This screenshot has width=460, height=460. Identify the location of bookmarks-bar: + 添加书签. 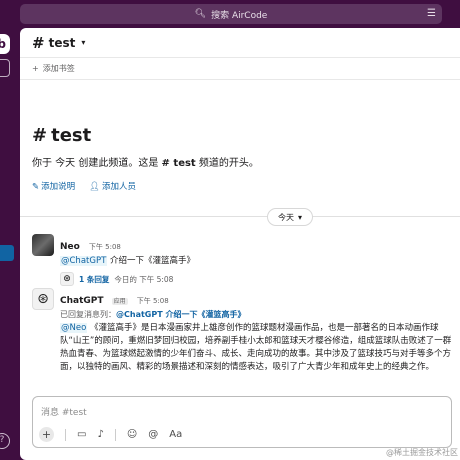
(240, 69).